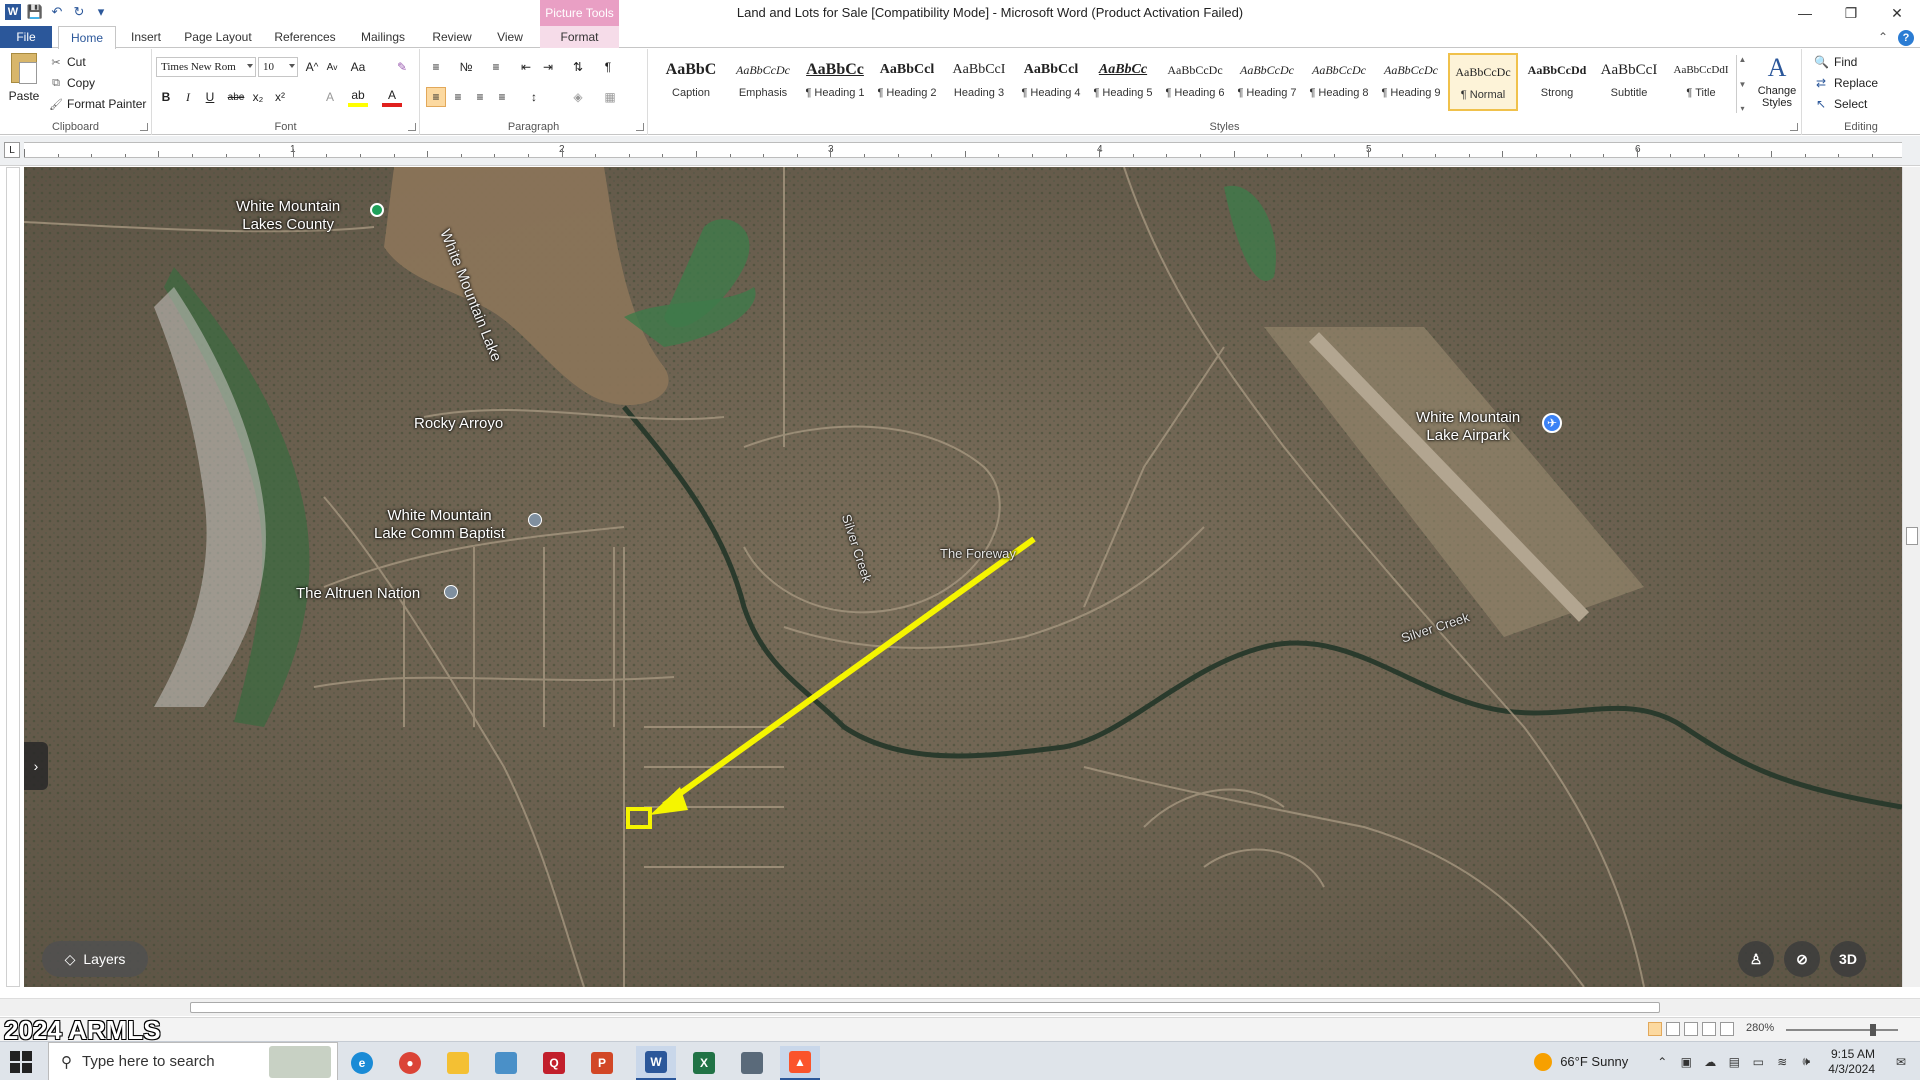 Image resolution: width=1920 pixels, height=1080 pixels. Describe the element at coordinates (704, 1063) in the screenshot. I see `excel-app-icon: X` at that location.